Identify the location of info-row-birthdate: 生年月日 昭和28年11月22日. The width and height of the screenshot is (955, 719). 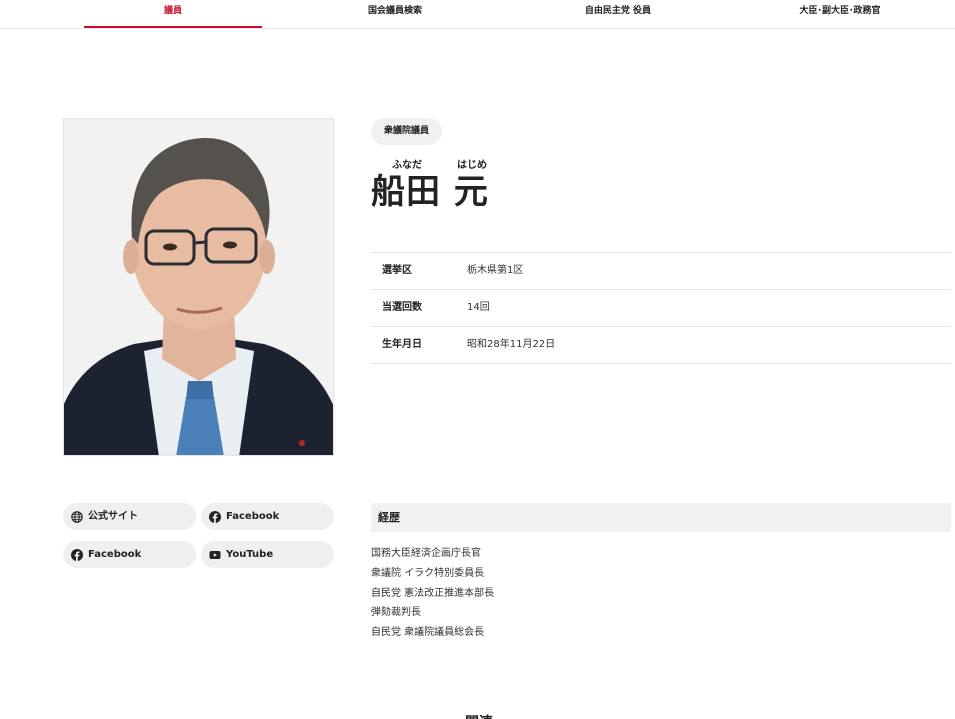
(661, 345).